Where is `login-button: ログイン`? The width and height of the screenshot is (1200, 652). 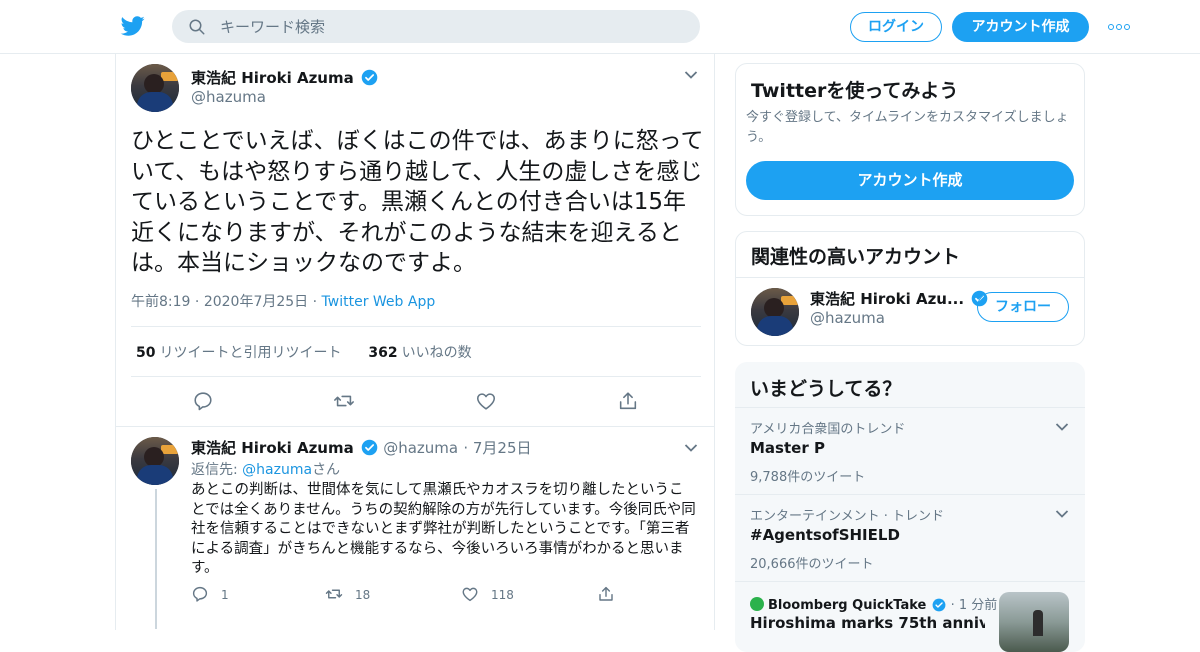 login-button: ログイン is located at coordinates (896, 27).